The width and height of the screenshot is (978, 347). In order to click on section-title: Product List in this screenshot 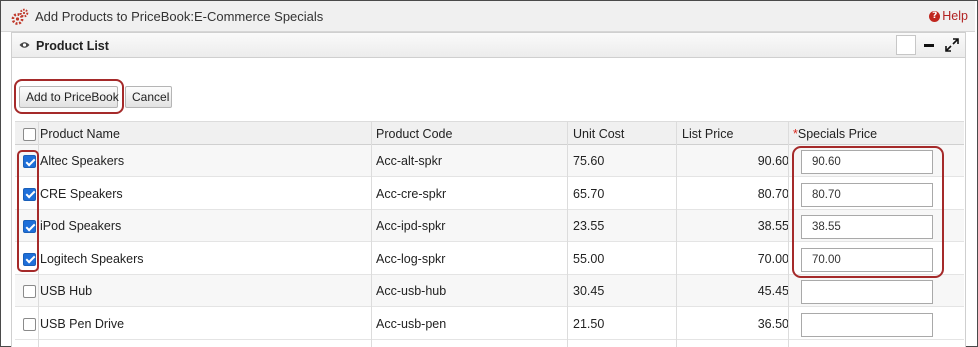, I will do `click(72, 46)`.